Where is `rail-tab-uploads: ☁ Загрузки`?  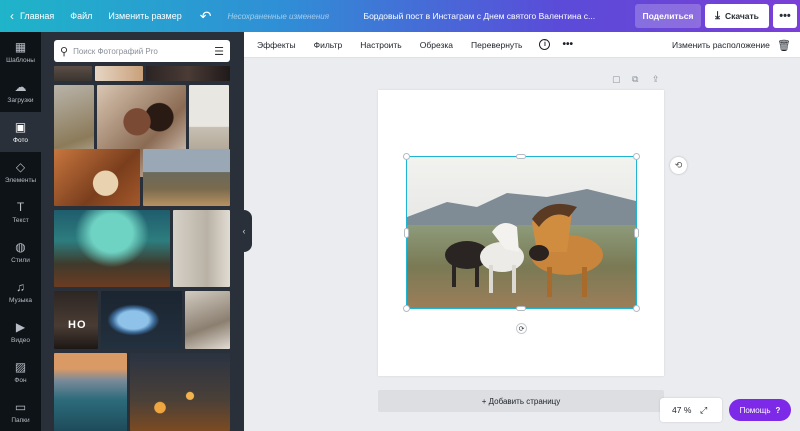
rail-tab-uploads: ☁ Загрузки is located at coordinates (20, 92).